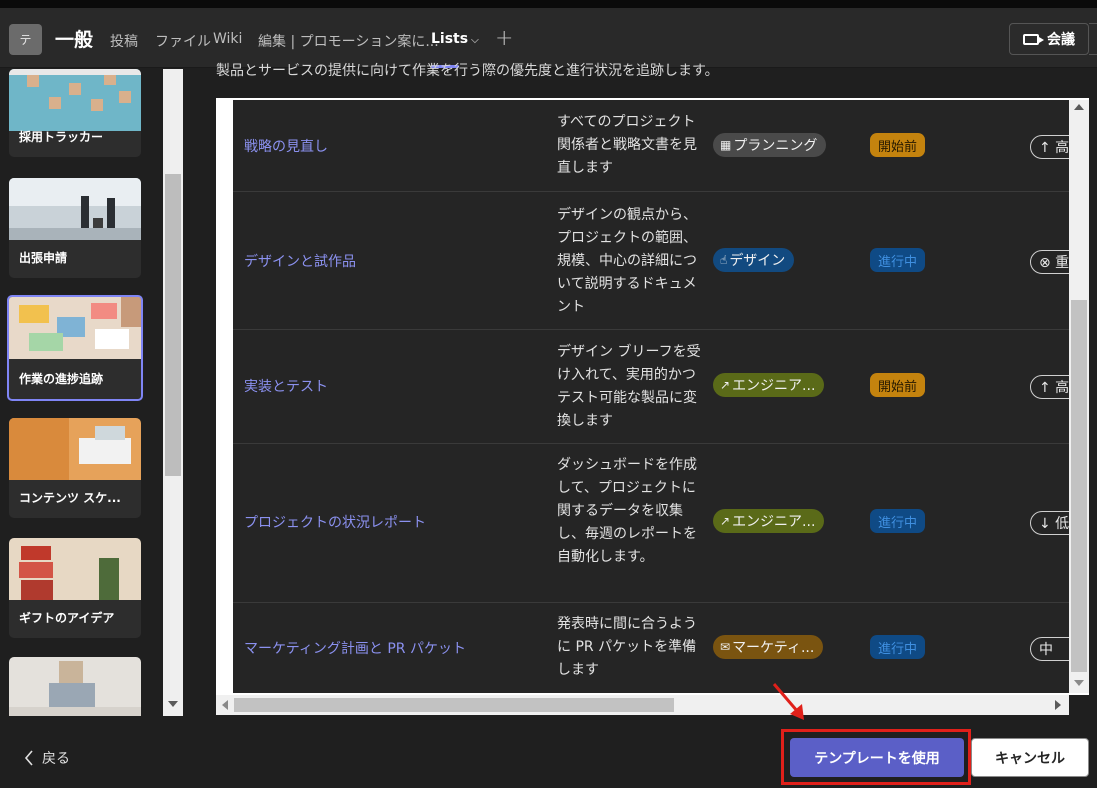 The width and height of the screenshot is (1097, 788). I want to click on row-description: デザイン ブリーフを受け入れて、実用的かつテスト可能な製品に変換します, so click(629, 386).